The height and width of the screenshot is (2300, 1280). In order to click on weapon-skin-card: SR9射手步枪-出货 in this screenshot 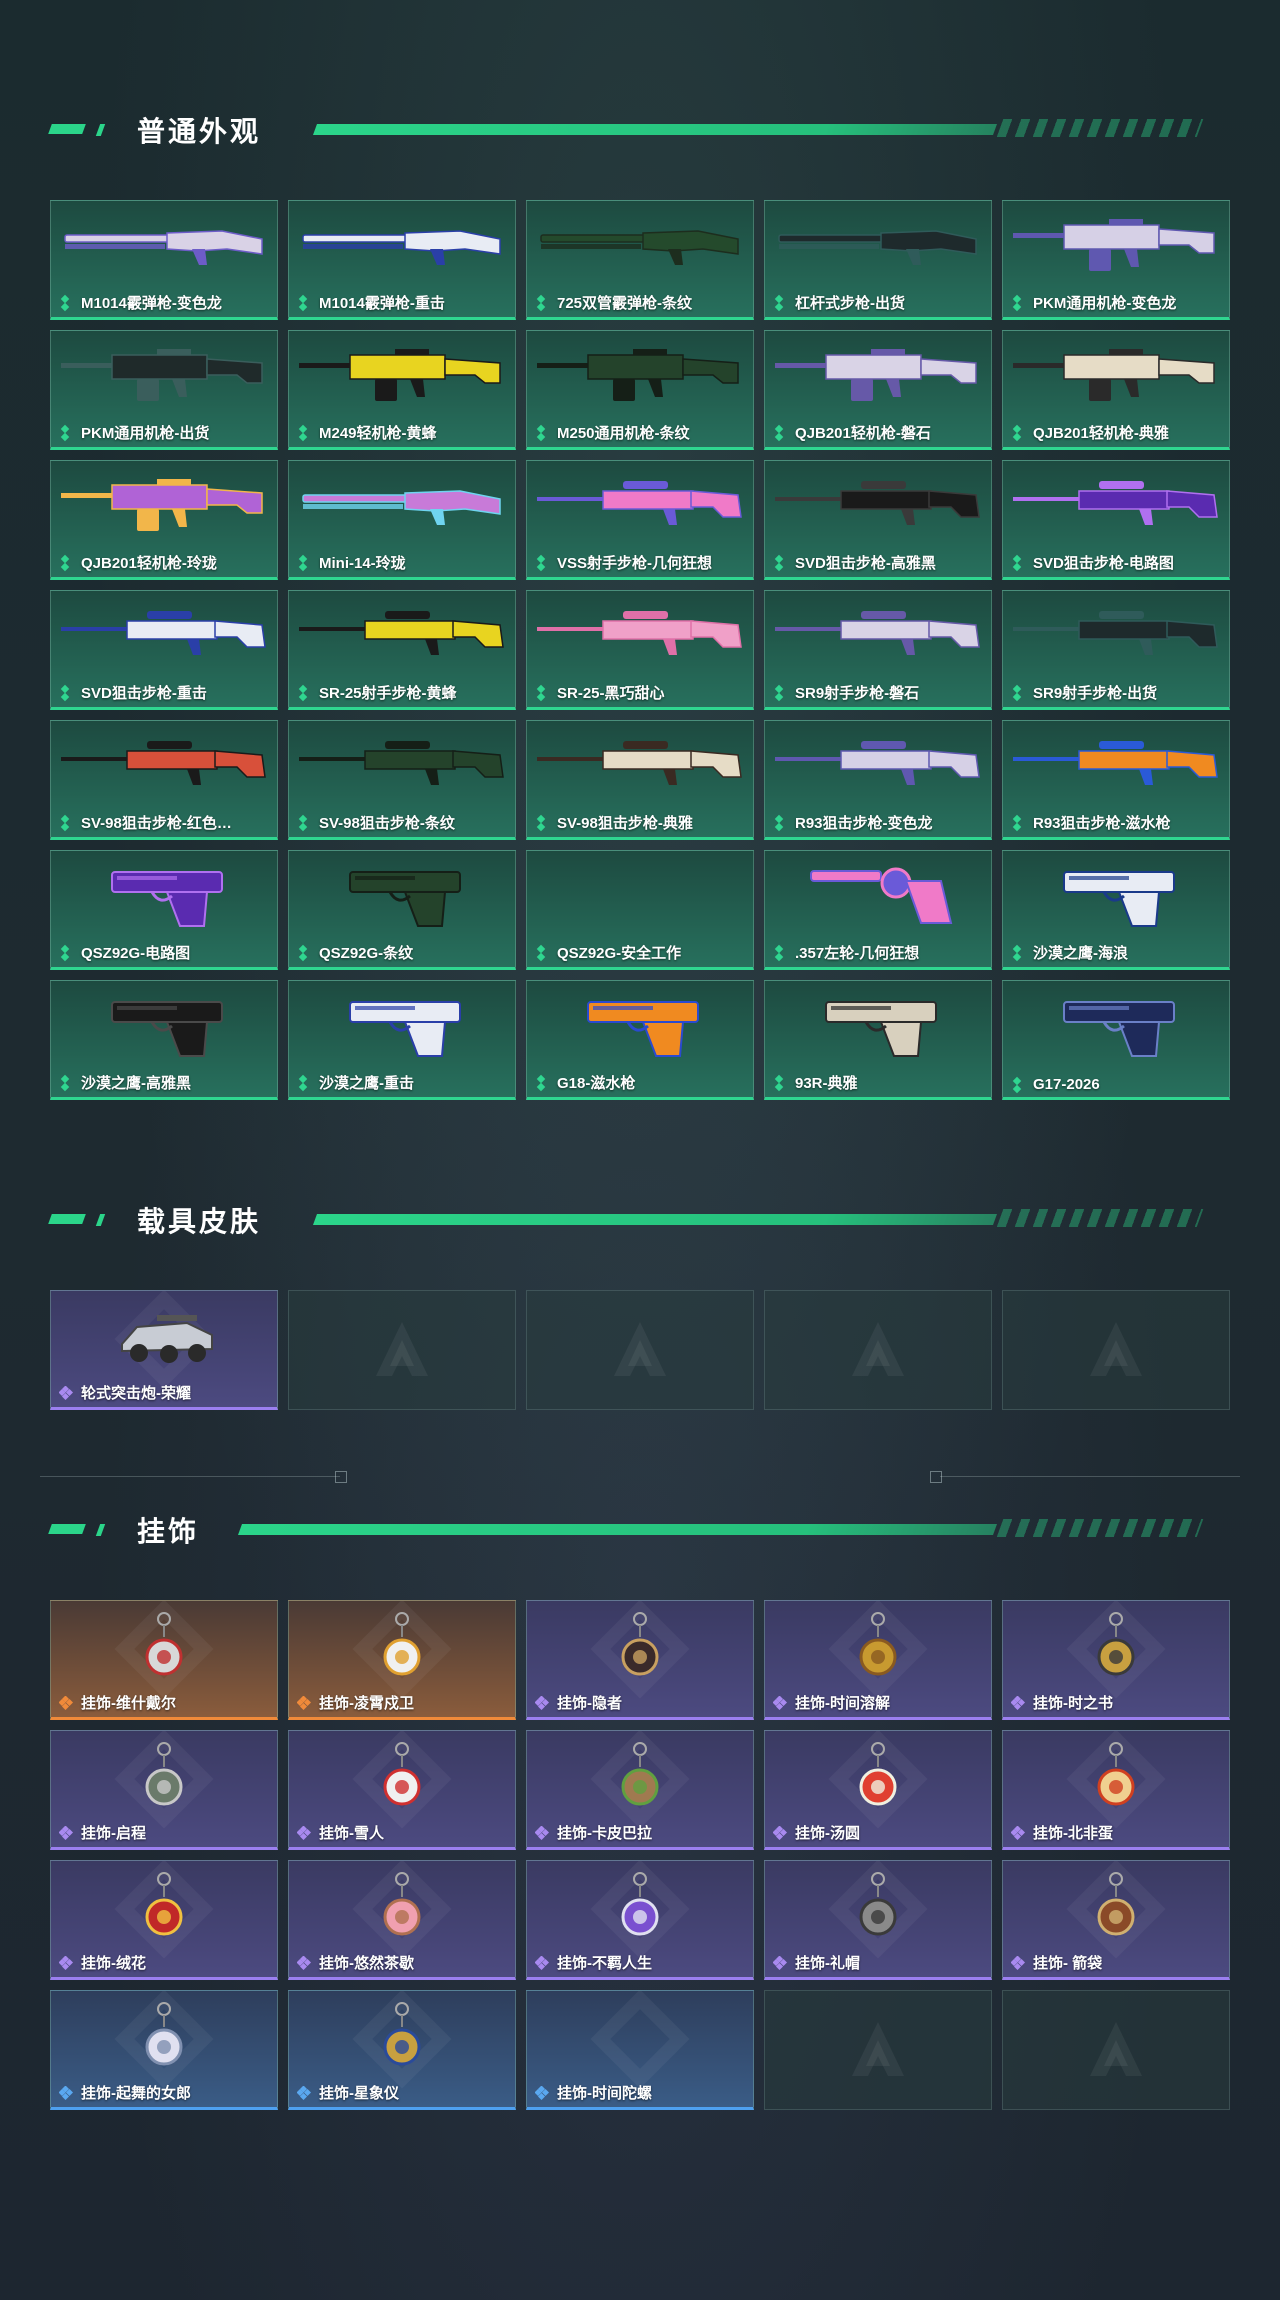, I will do `click(1116, 650)`.